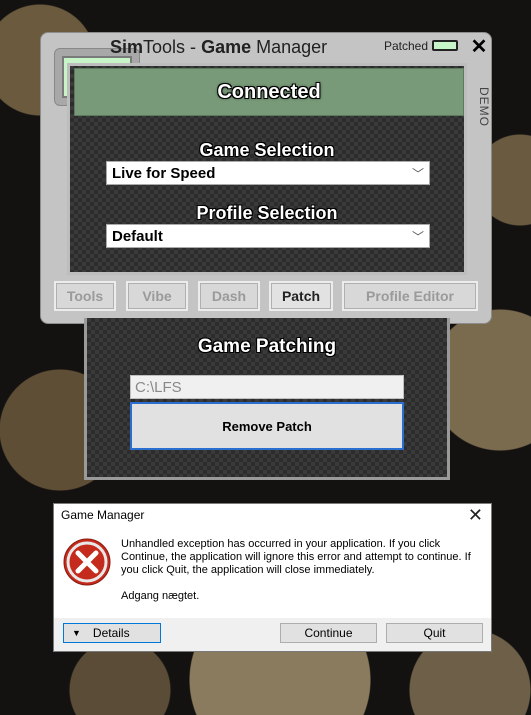  What do you see at coordinates (269, 92) in the screenshot?
I see `connection-status: Connected` at bounding box center [269, 92].